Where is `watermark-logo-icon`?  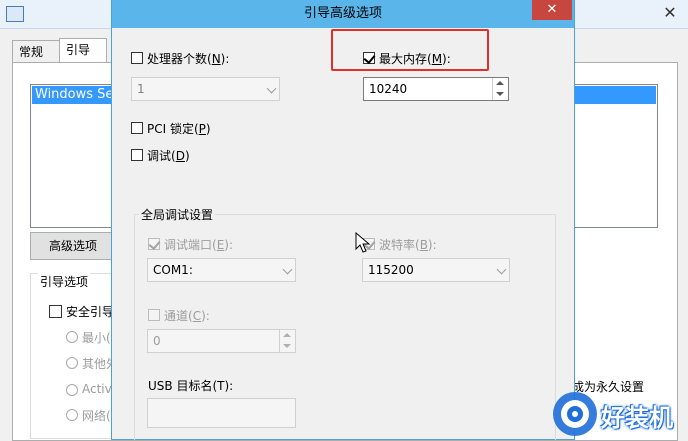 watermark-logo-icon is located at coordinates (575, 414).